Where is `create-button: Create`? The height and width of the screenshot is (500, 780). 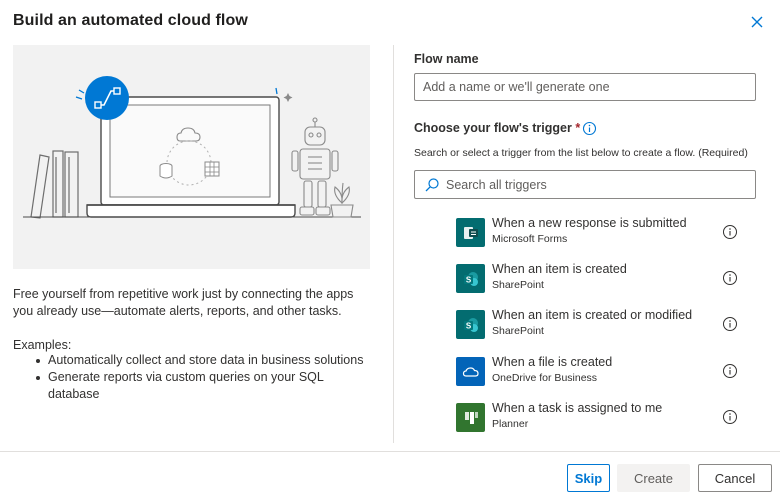
create-button: Create is located at coordinates (653, 478).